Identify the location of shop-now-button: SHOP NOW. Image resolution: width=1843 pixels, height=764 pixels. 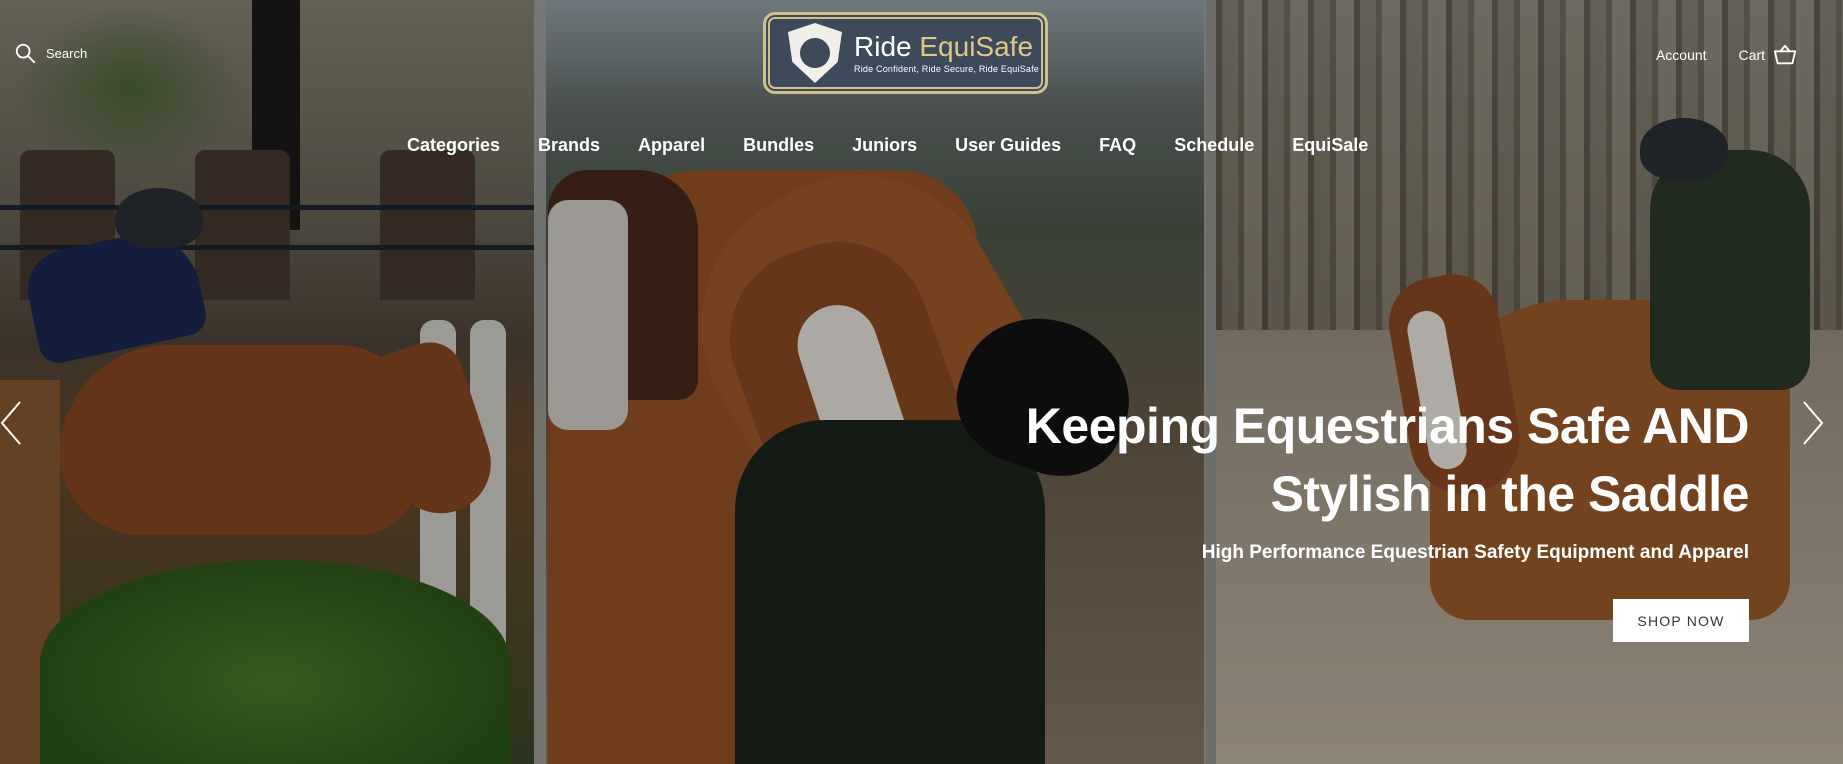
(1681, 620).